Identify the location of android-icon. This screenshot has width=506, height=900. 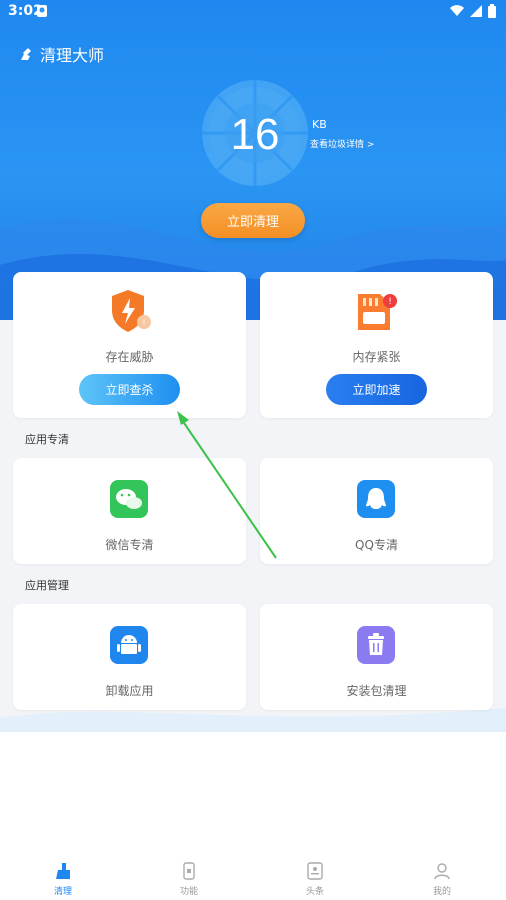
(129, 645).